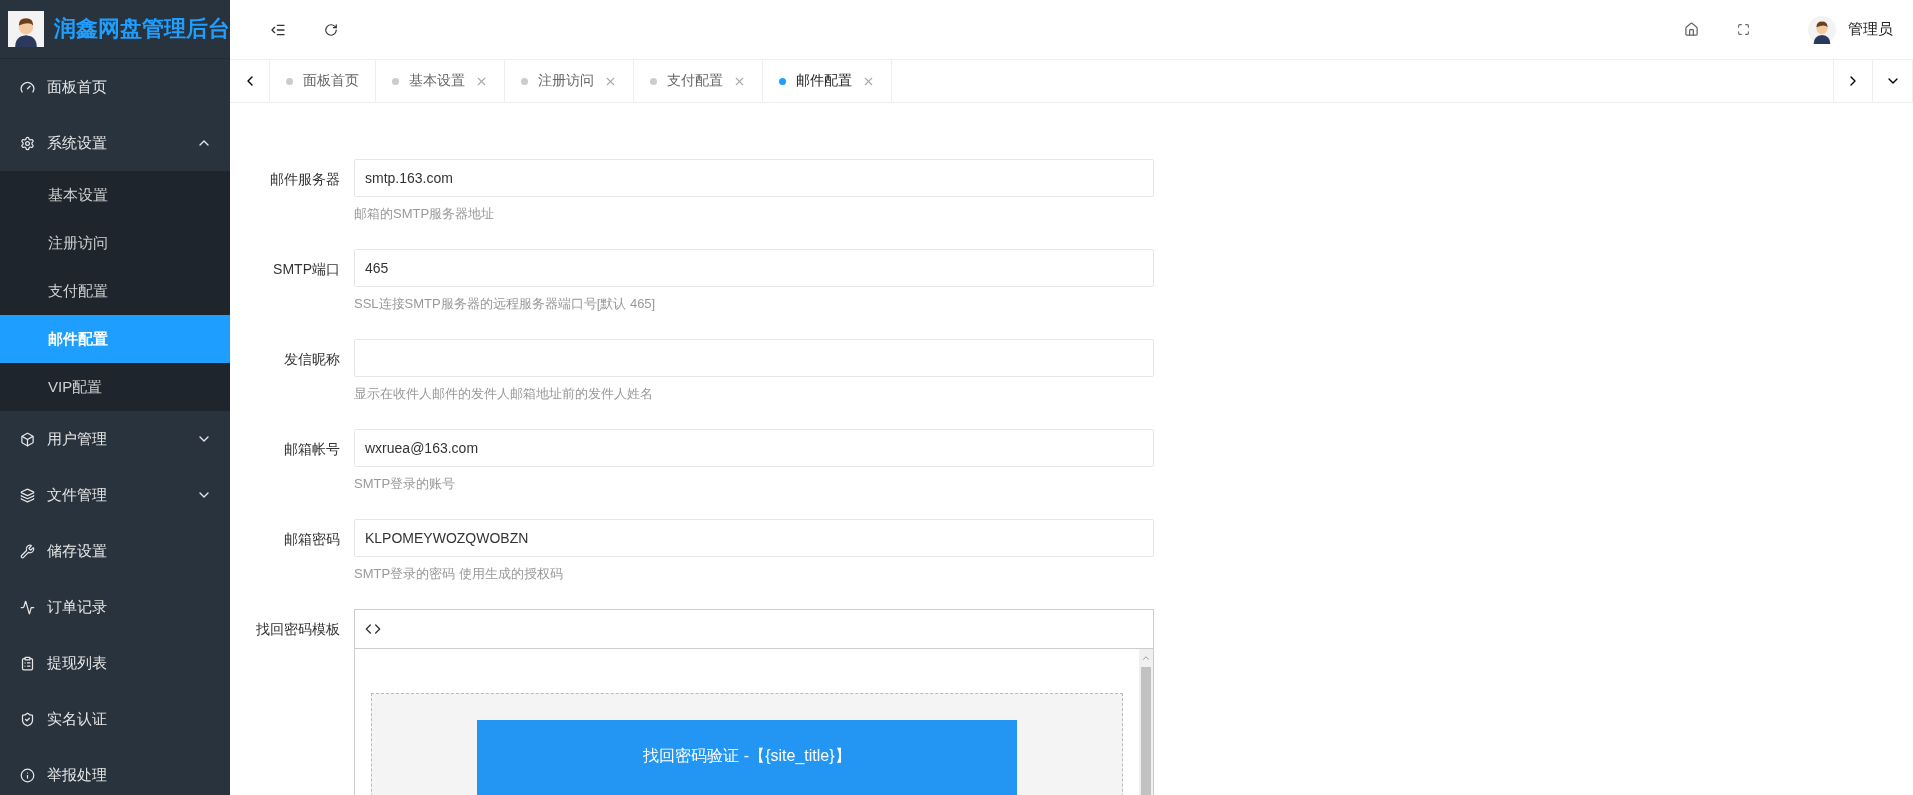 The image size is (1913, 795). What do you see at coordinates (504, 394) in the screenshot?
I see `field-hint: 显示在收件人邮件的发件人邮箱地址前的发件人姓名` at bounding box center [504, 394].